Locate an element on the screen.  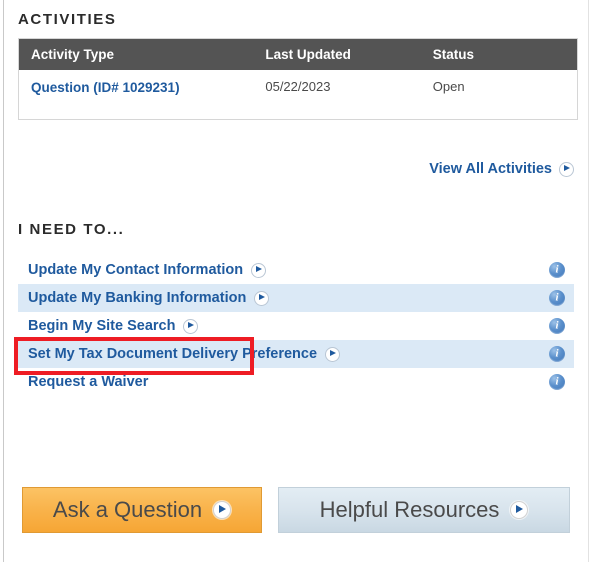
list-item-content: Update My Banking Information is located at coordinates (144, 298).